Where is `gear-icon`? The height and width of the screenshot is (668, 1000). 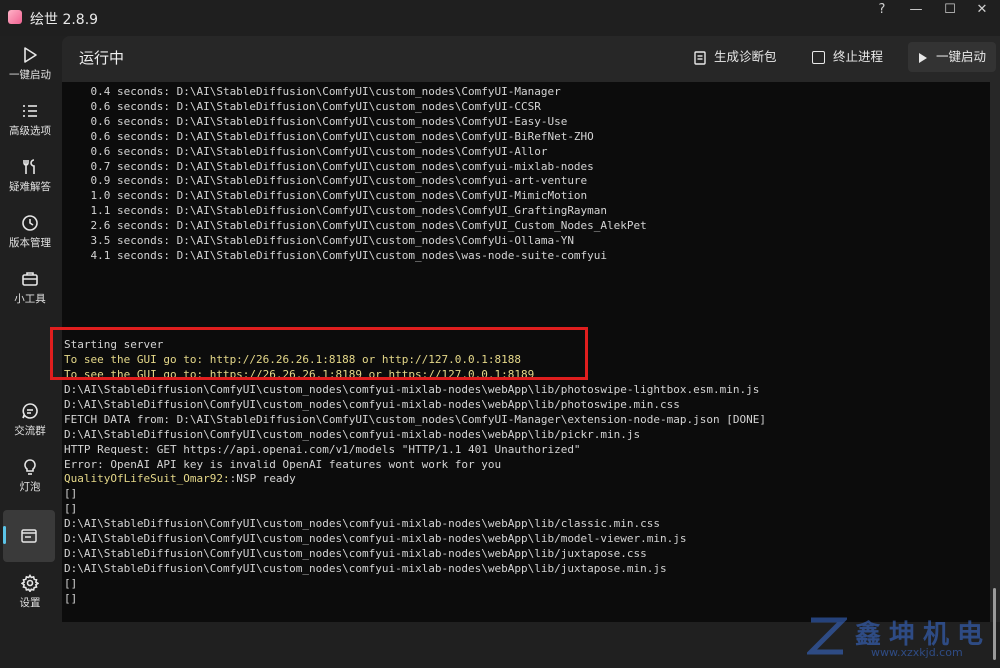
gear-icon is located at coordinates (30, 583).